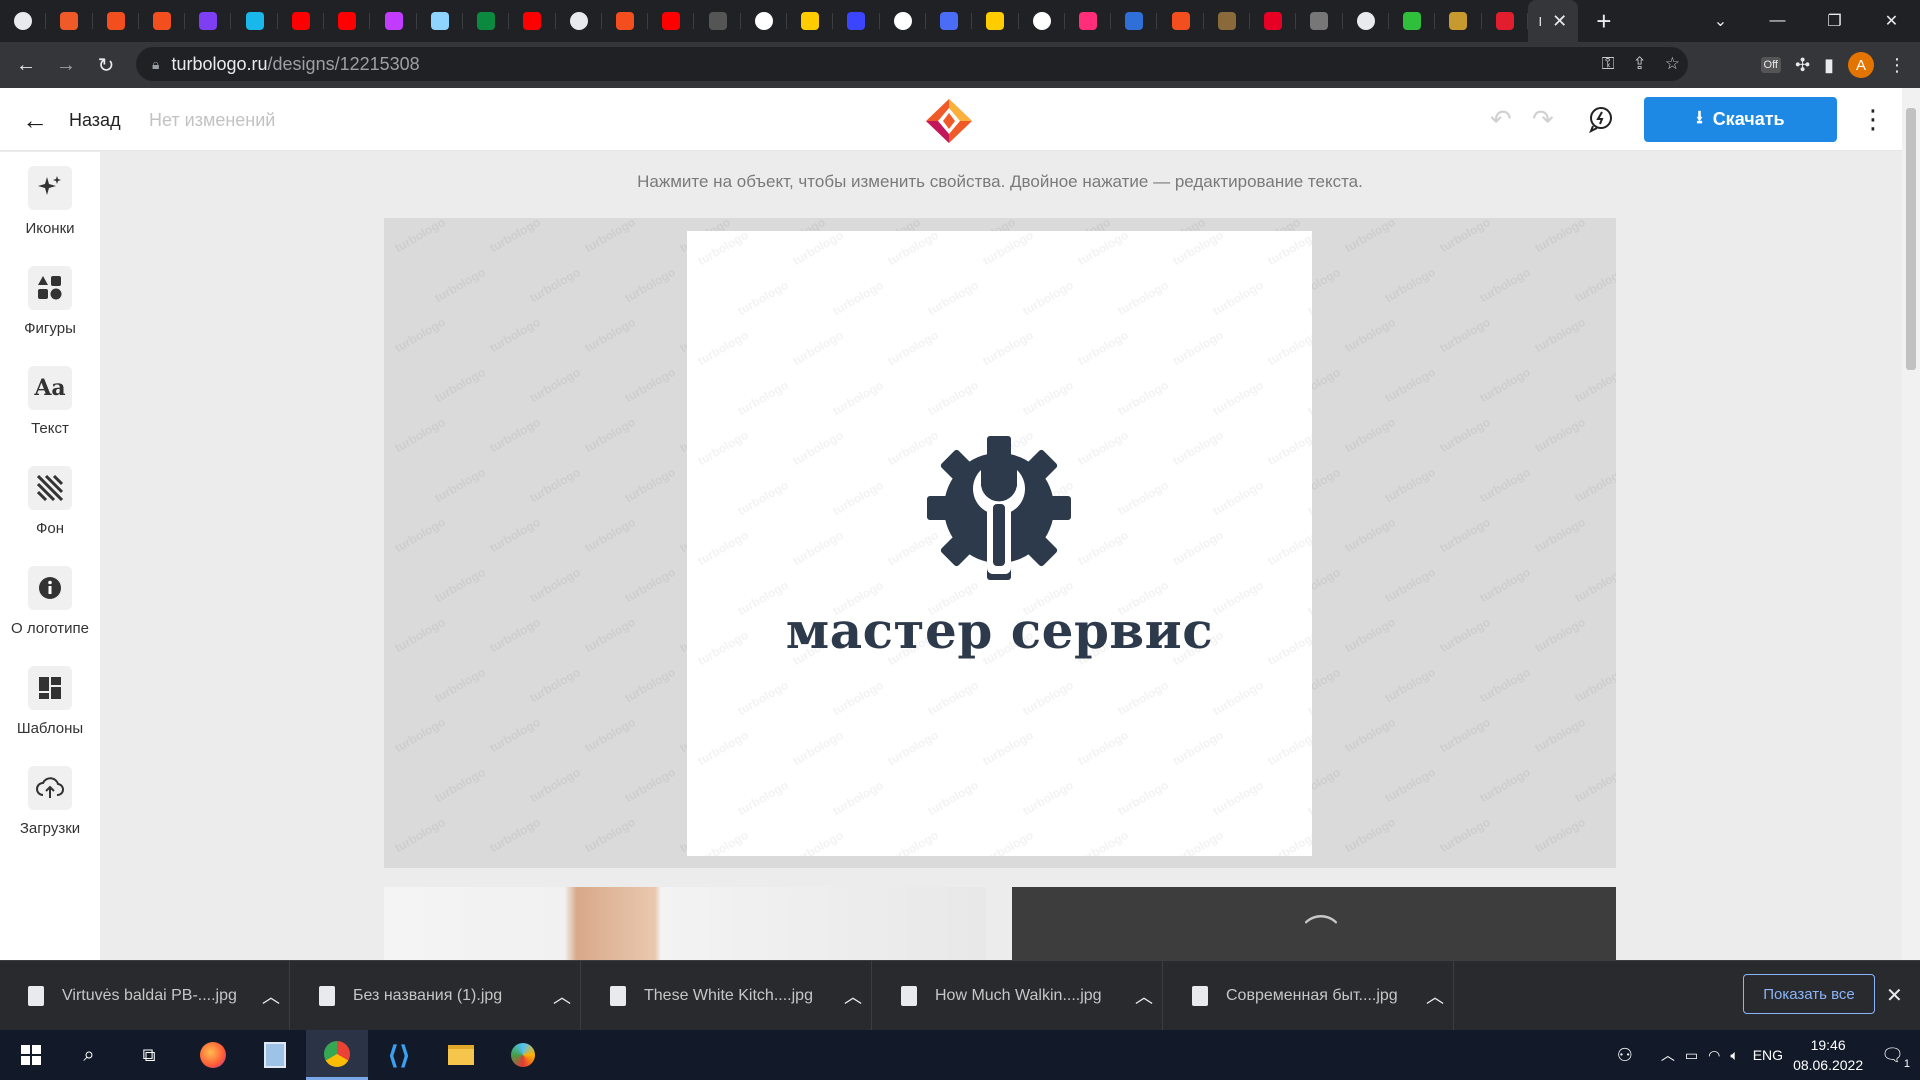 The height and width of the screenshot is (1080, 1920). Describe the element at coordinates (149, 1055) in the screenshot. I see `task-view-icon: ⧉` at that location.